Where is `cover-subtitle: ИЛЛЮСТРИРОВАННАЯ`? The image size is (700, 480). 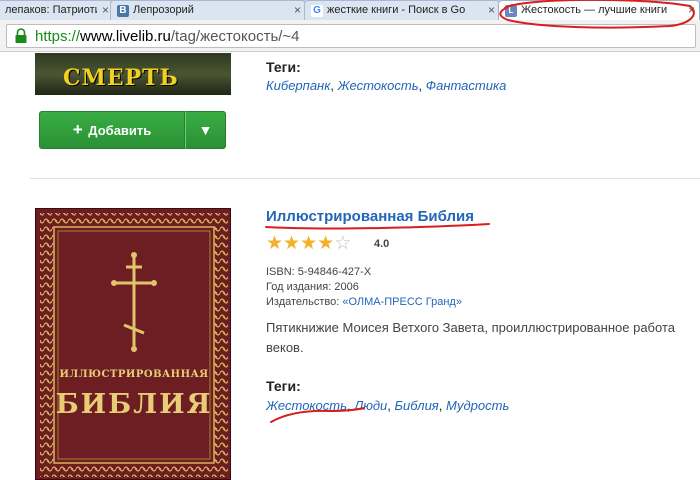
cover-subtitle: ИЛЛЮСТРИРОВАННАЯ is located at coordinates (134, 374).